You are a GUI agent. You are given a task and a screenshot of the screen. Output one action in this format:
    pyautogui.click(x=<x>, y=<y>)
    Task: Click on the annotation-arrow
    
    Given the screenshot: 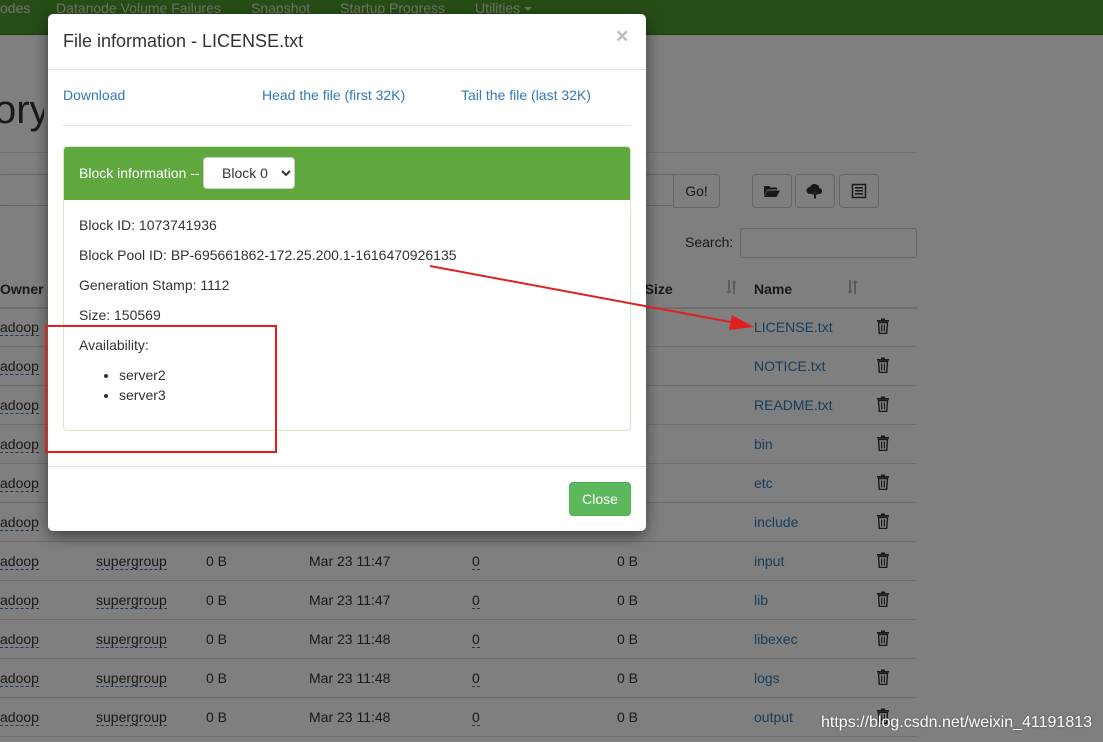 What is the action you would take?
    pyautogui.click(x=591, y=297)
    